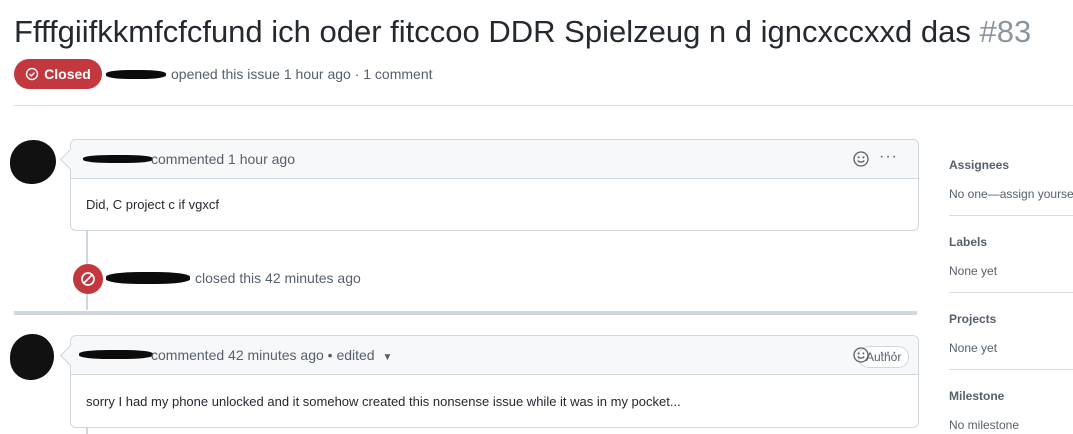 This screenshot has width=1073, height=434. What do you see at coordinates (494, 204) in the screenshot?
I see `comment-body: Did, C project c if vgxcf` at bounding box center [494, 204].